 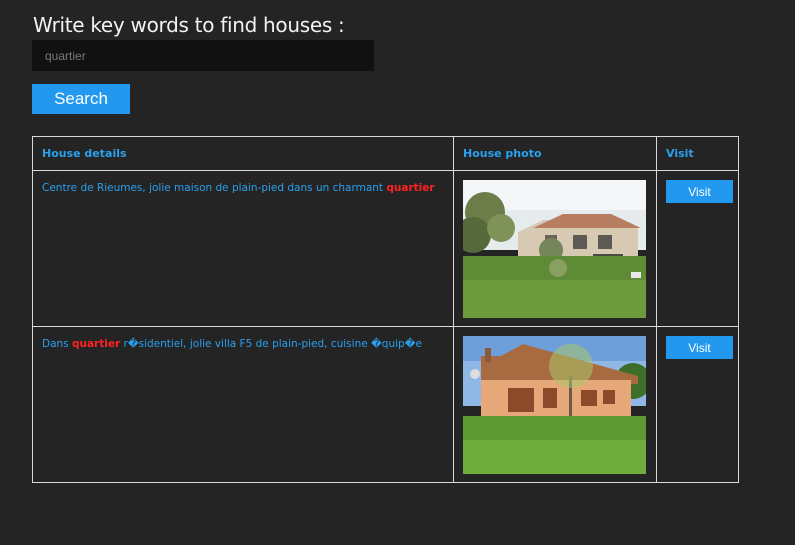 What do you see at coordinates (57, 344) in the screenshot?
I see `details-text-before: Dans` at bounding box center [57, 344].